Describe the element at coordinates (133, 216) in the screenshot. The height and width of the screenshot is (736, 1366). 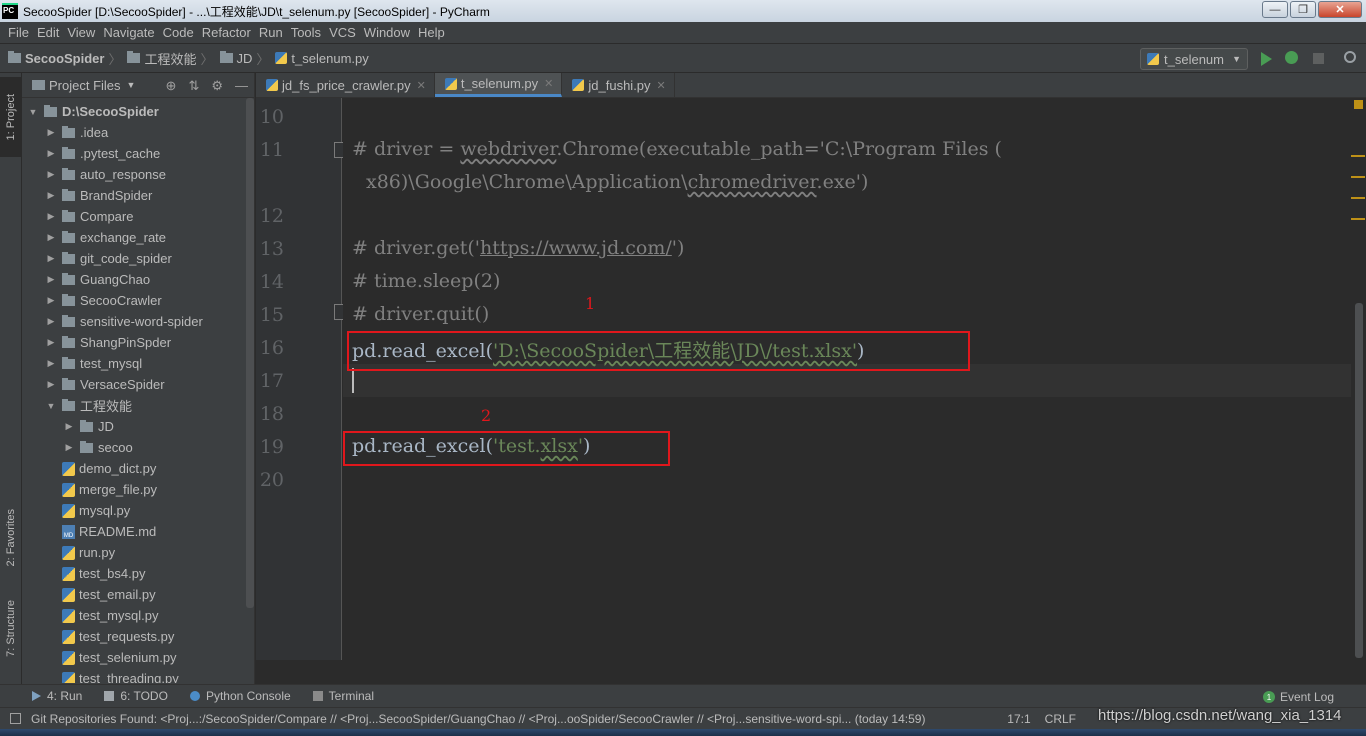
I see `tree-folder: ▶ Compare` at that location.